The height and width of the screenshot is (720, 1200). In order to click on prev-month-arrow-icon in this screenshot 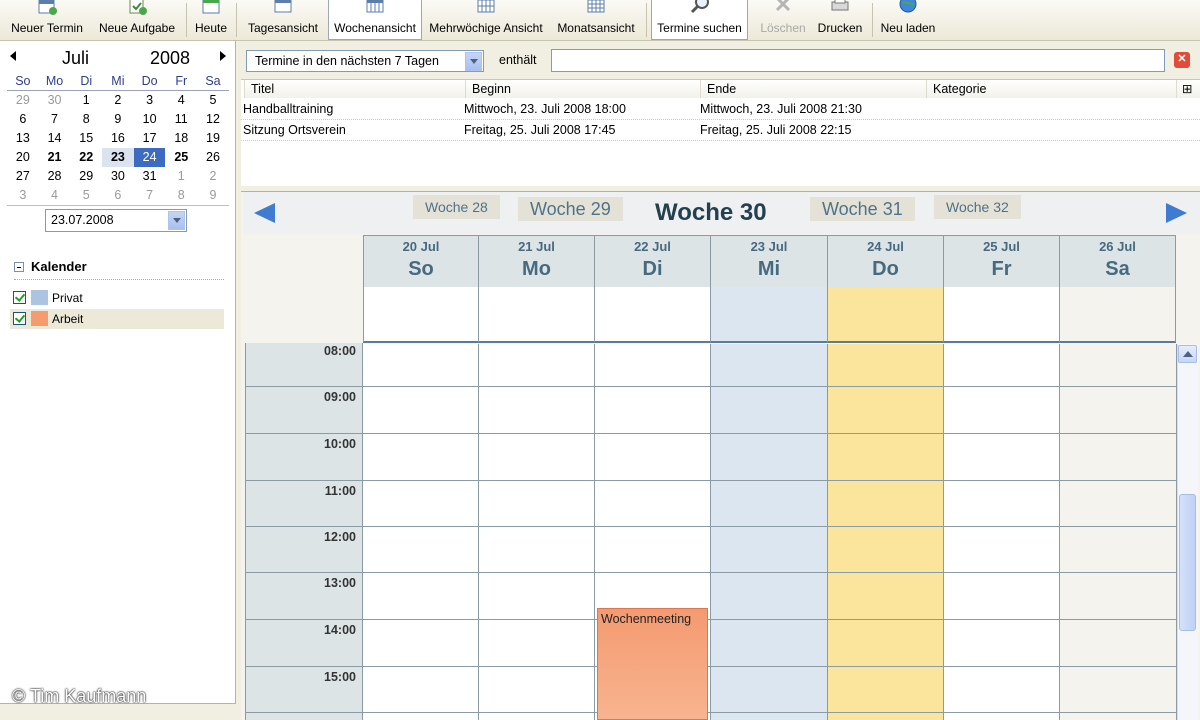, I will do `click(13, 56)`.